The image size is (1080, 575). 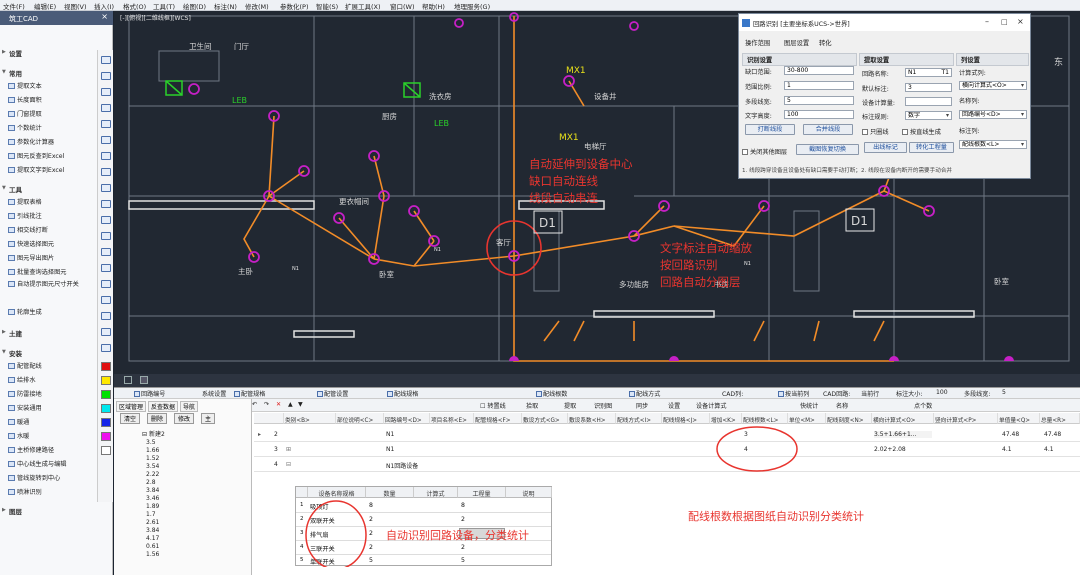 What do you see at coordinates (249, 393) in the screenshot?
I see `field-pipe-spec: 配管规格` at bounding box center [249, 393].